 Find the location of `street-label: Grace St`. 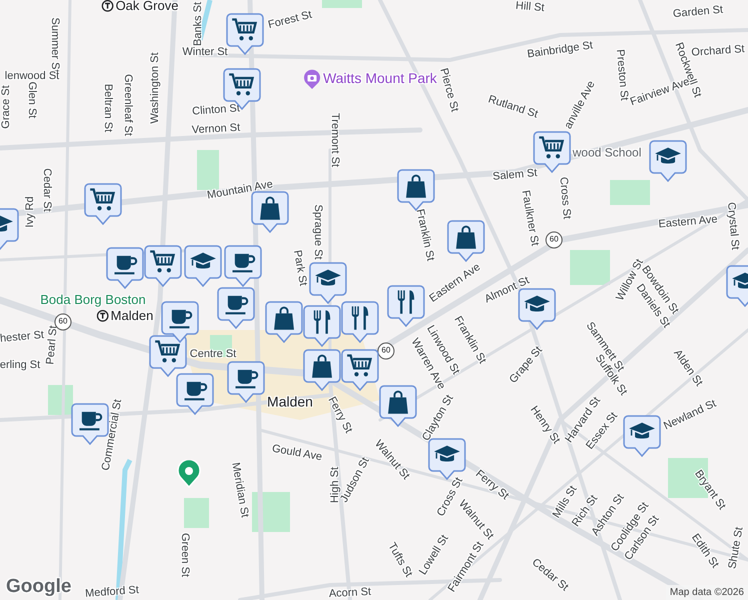

street-label: Grace St is located at coordinates (6, 107).